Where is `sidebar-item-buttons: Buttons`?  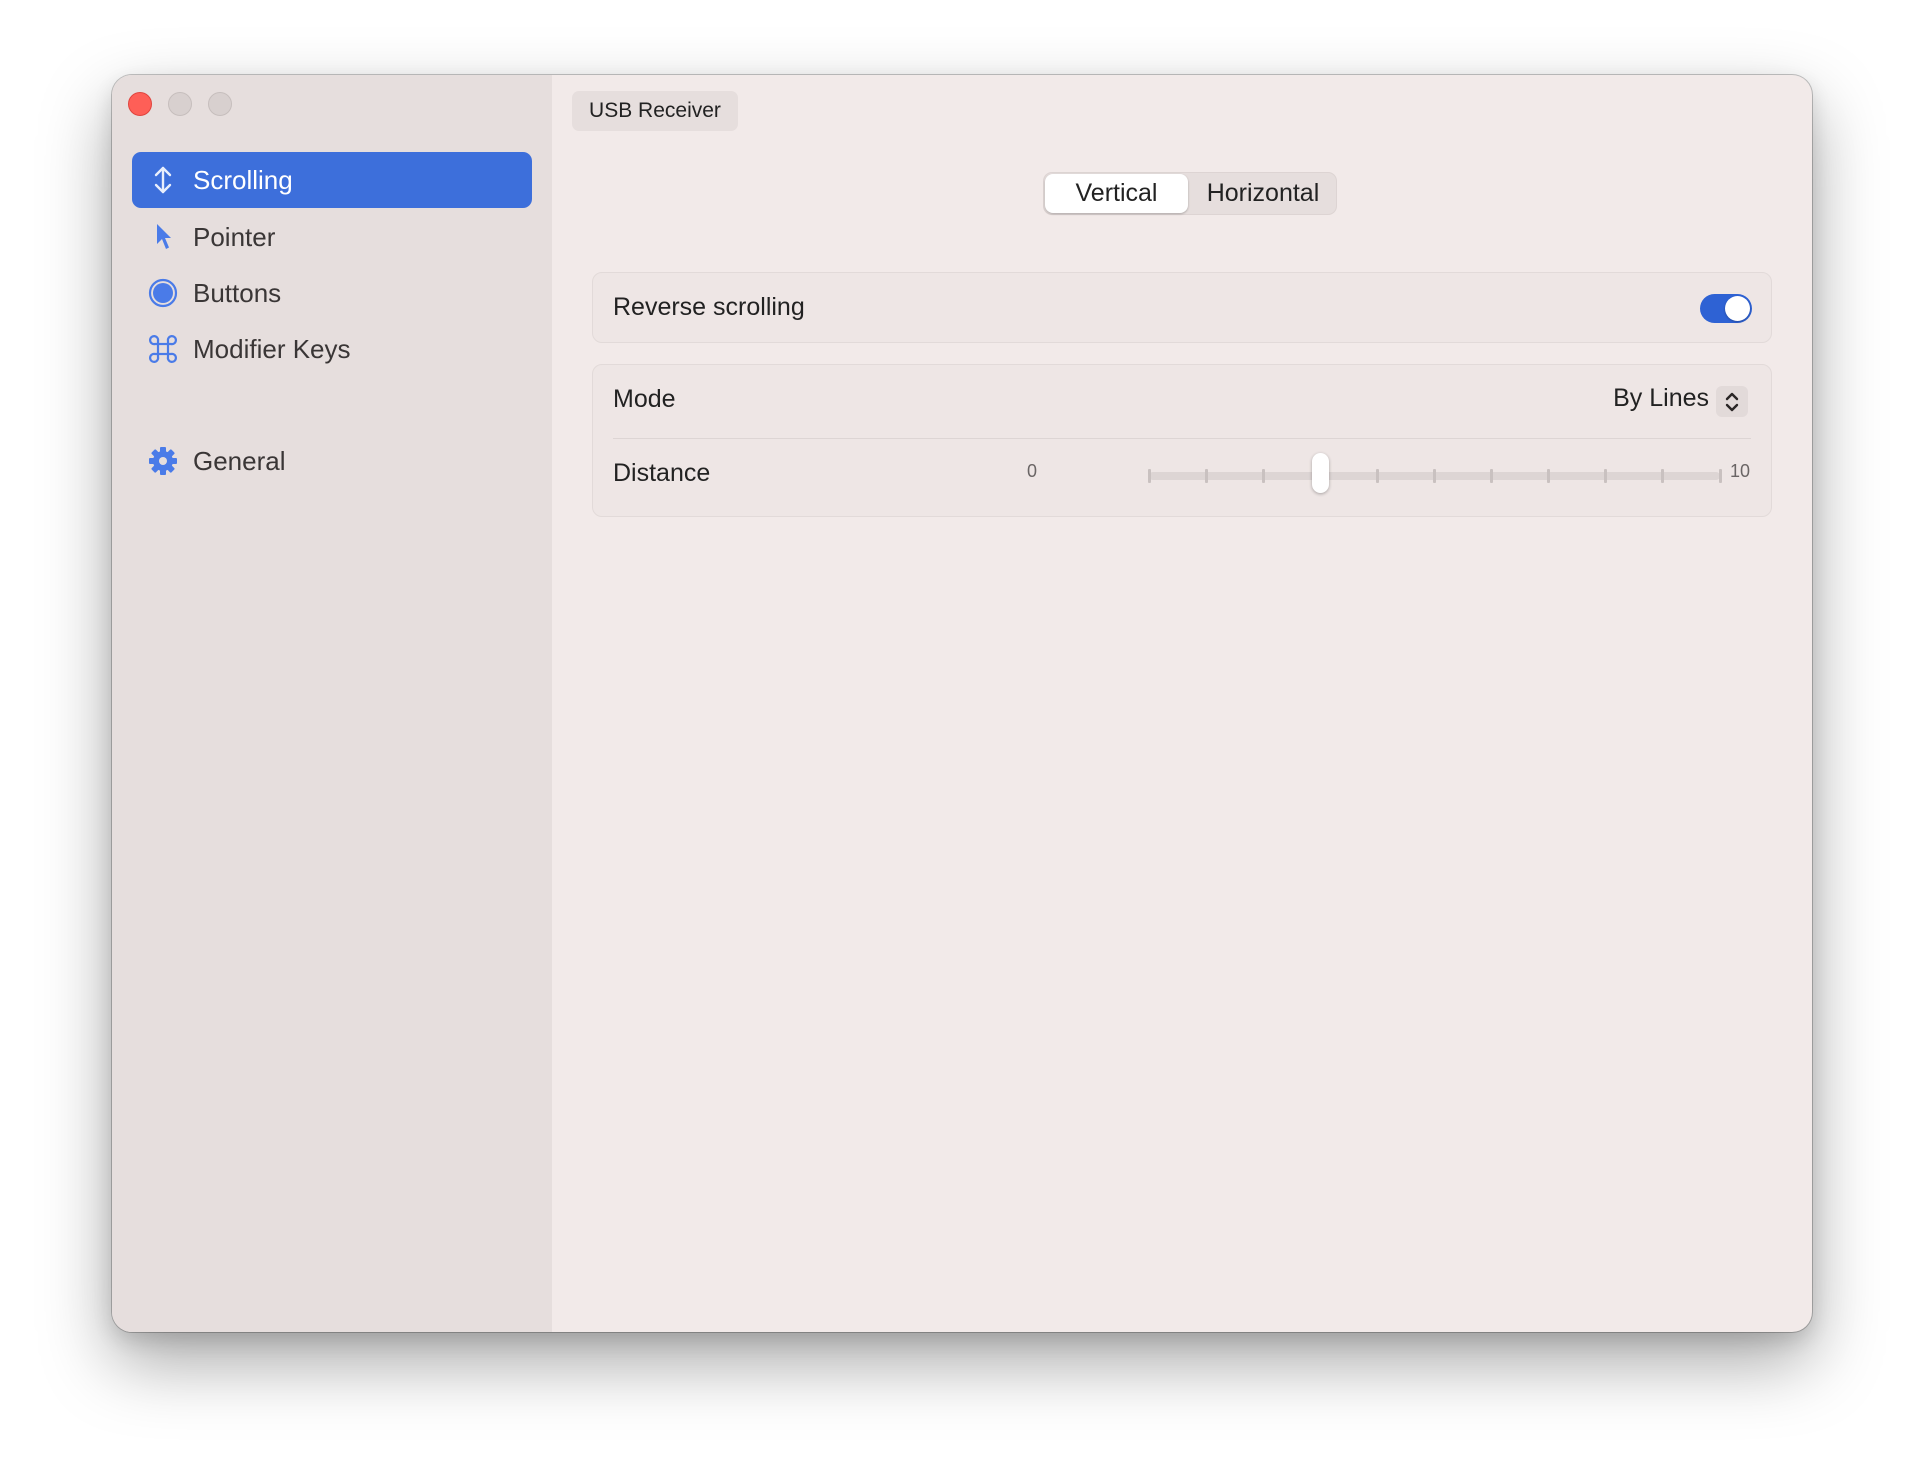 sidebar-item-buttons: Buttons is located at coordinates (332, 293).